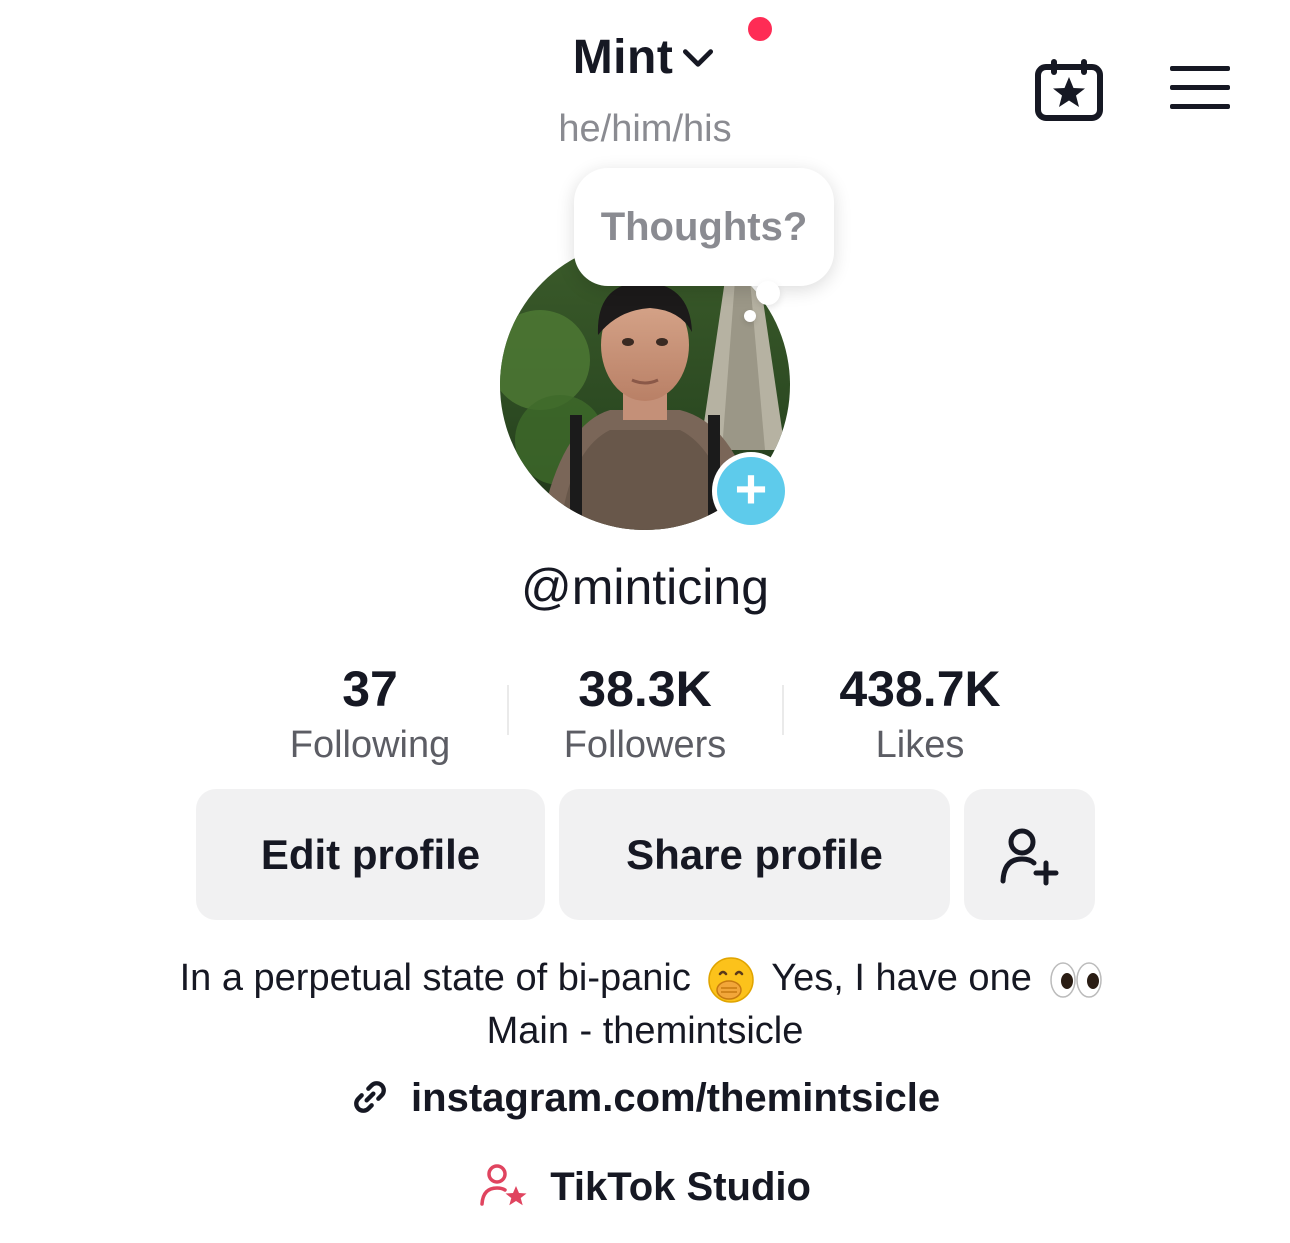 Image resolution: width=1290 pixels, height=1243 pixels. I want to click on following-count: 37, so click(370, 689).